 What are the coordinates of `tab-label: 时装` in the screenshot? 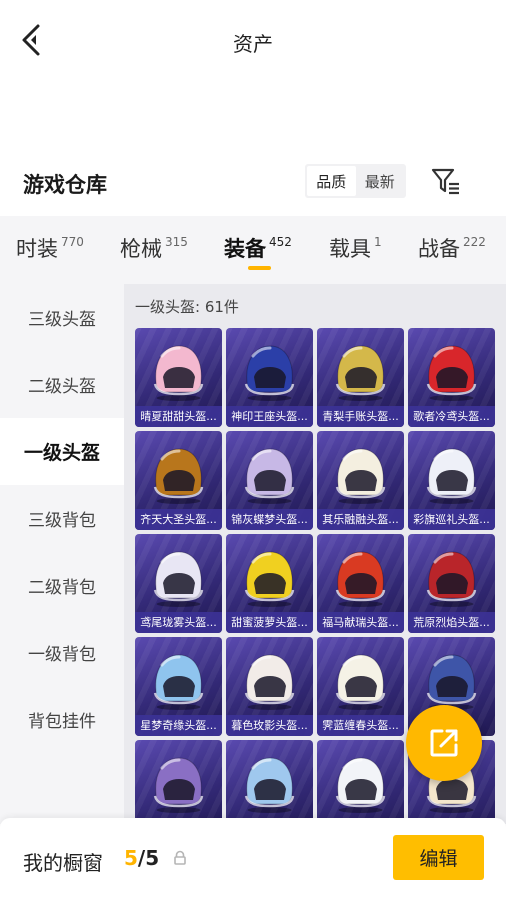 It's located at (37, 249).